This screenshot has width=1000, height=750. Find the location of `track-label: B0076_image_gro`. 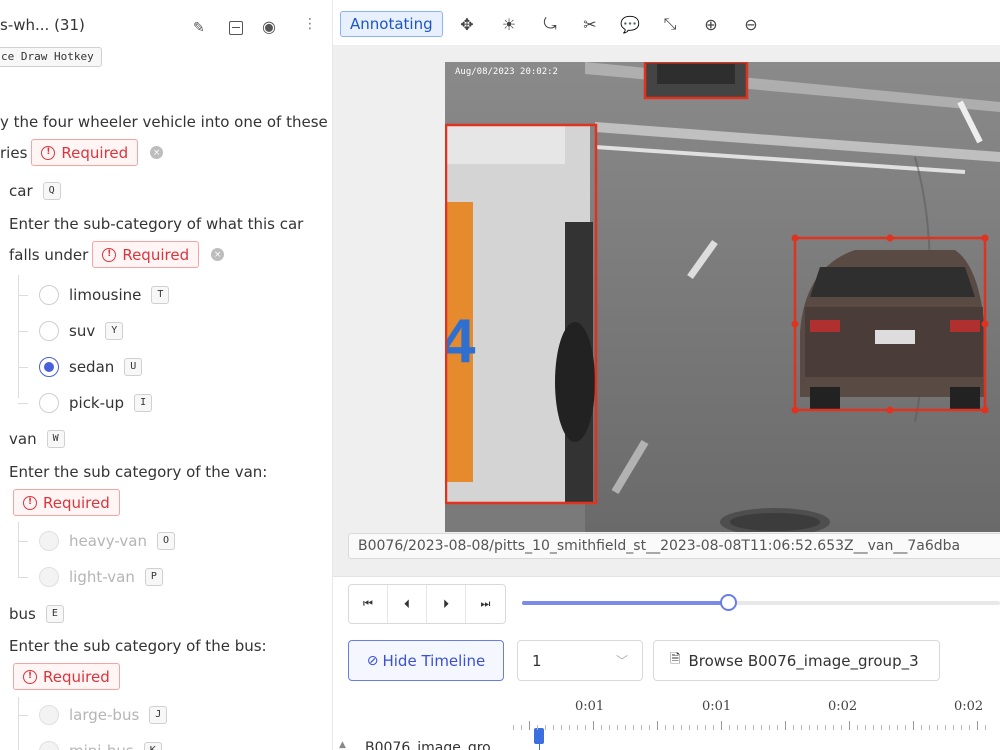

track-label: B0076_image_gro is located at coordinates (428, 745).